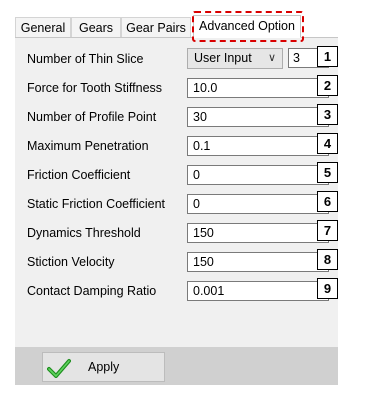  Describe the element at coordinates (271, 58) in the screenshot. I see `chevron-down-icon: ∨` at that location.